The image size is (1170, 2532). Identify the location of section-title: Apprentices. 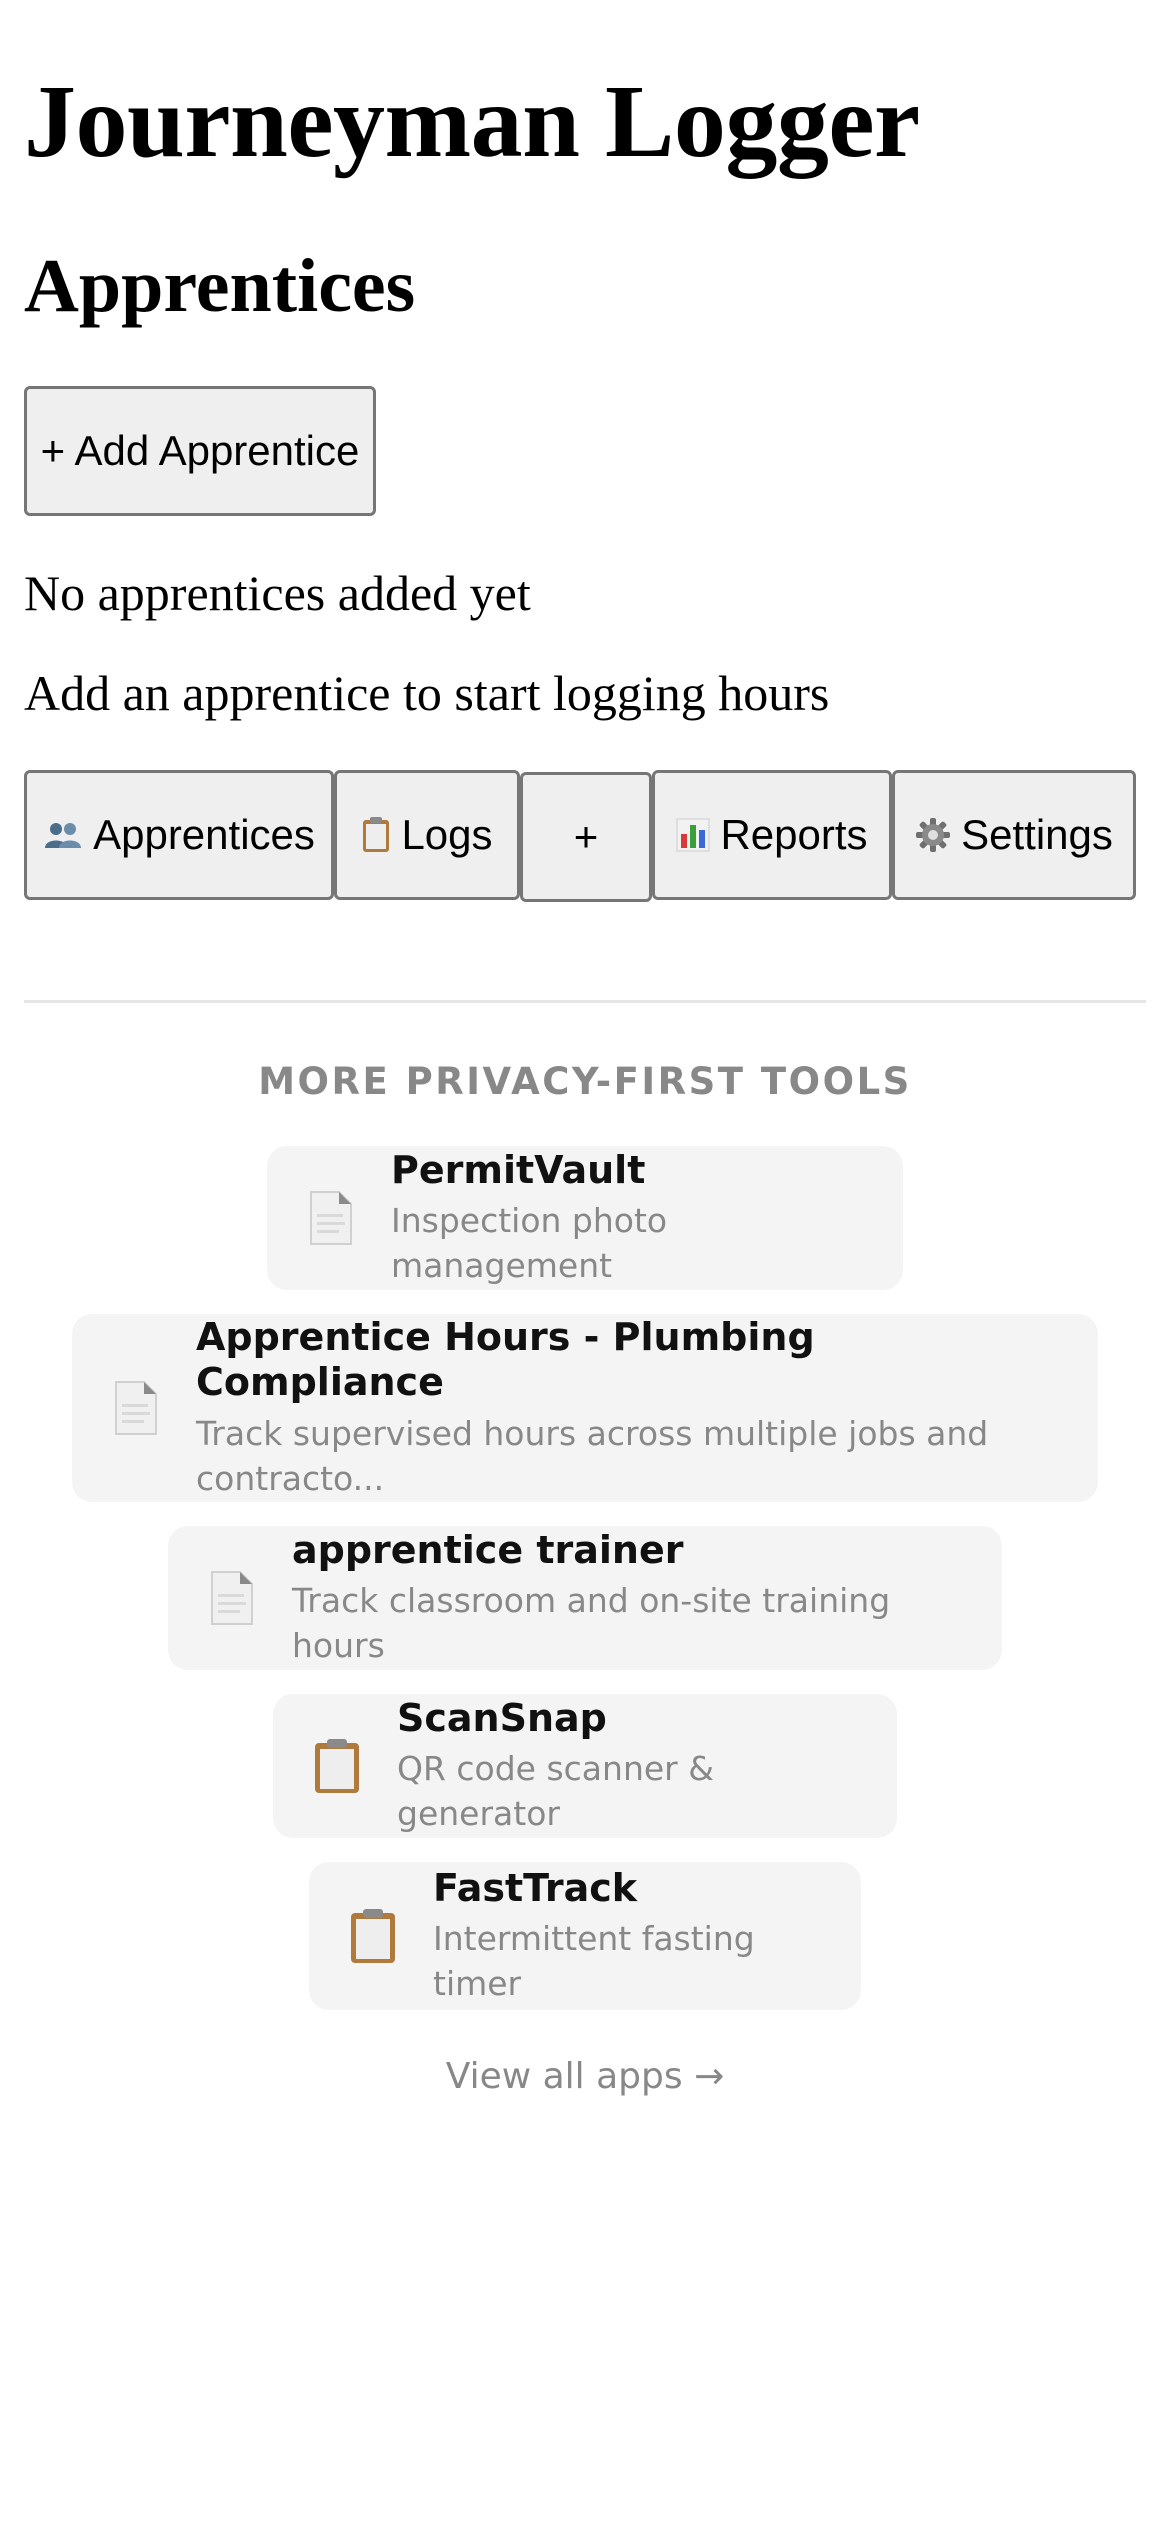
(220, 286).